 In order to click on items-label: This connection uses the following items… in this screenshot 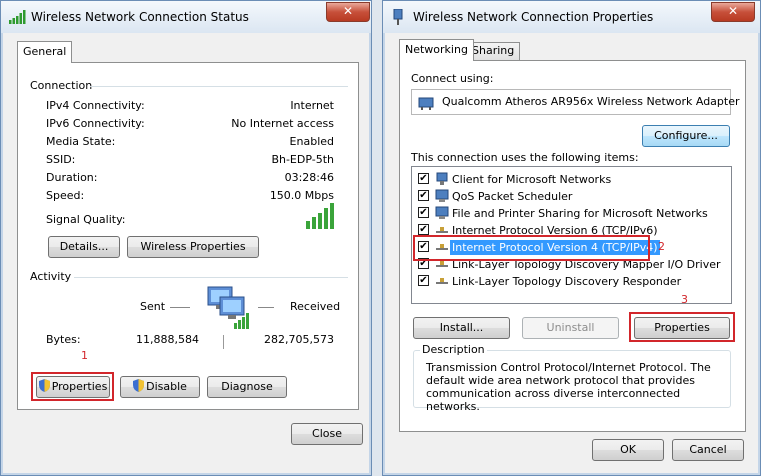, I will do `click(525, 157)`.